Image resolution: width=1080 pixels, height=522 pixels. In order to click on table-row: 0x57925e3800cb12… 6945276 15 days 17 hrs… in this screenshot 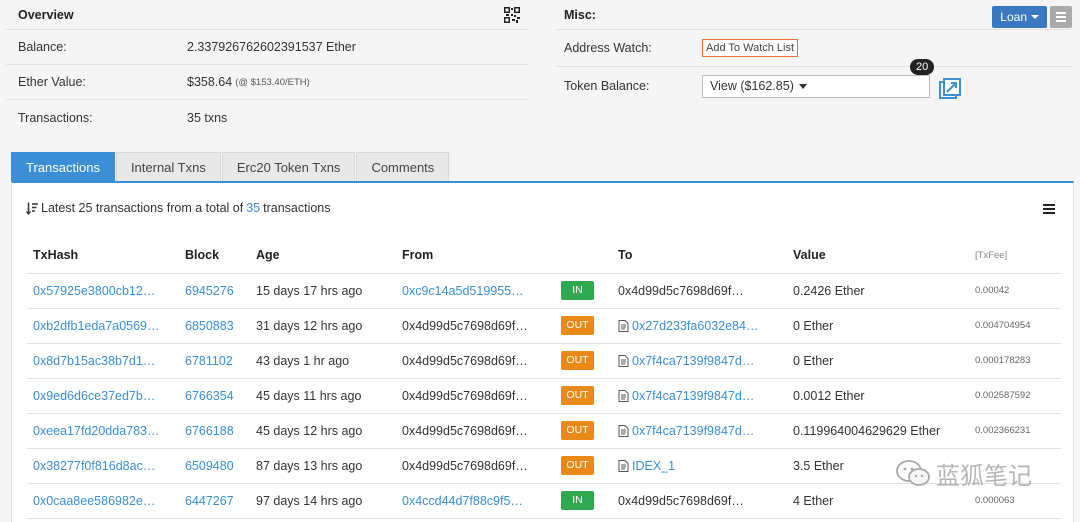, I will do `click(544, 291)`.